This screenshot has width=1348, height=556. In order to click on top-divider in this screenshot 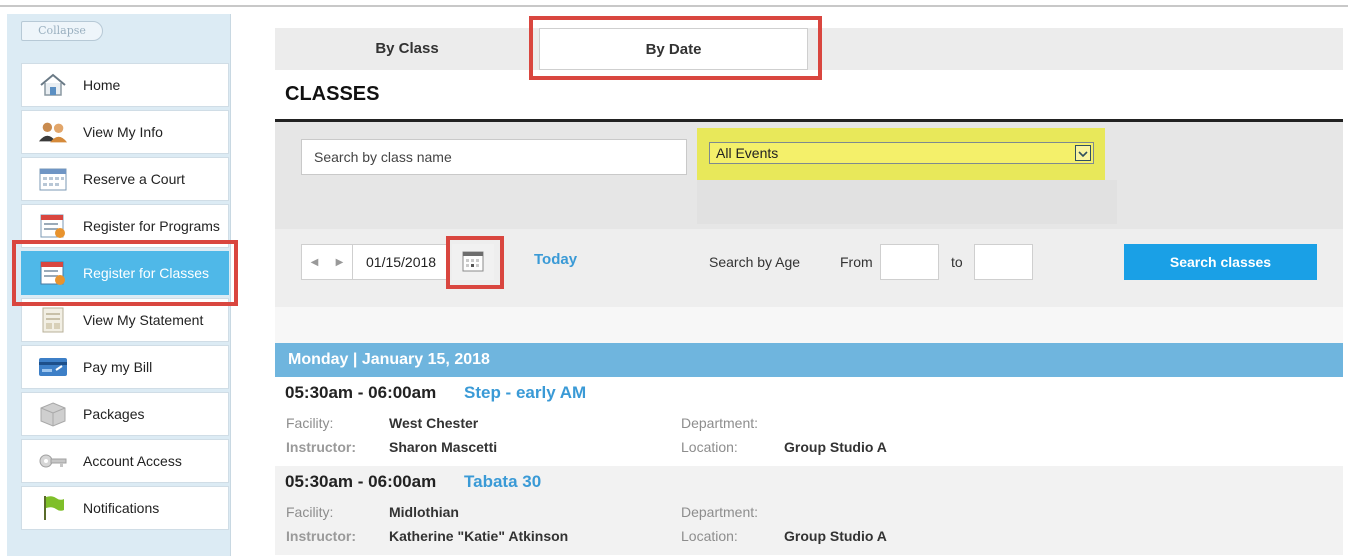, I will do `click(674, 6)`.